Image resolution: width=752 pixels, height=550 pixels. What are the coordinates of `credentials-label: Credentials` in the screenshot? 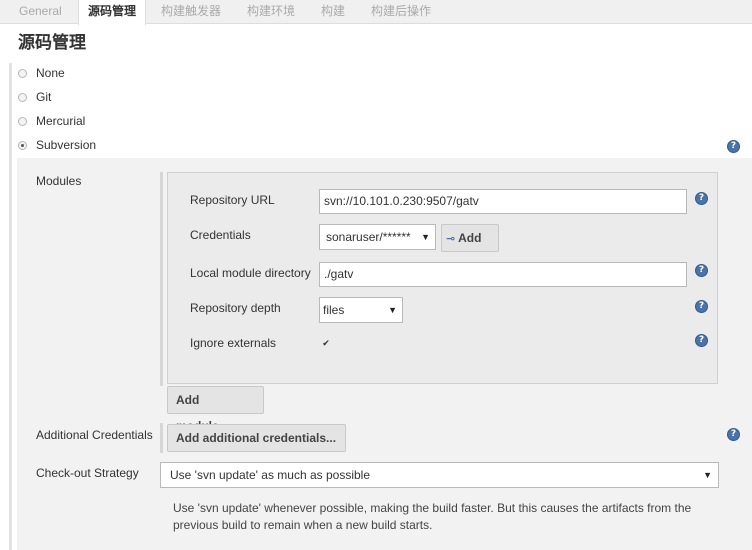 It's located at (220, 235).